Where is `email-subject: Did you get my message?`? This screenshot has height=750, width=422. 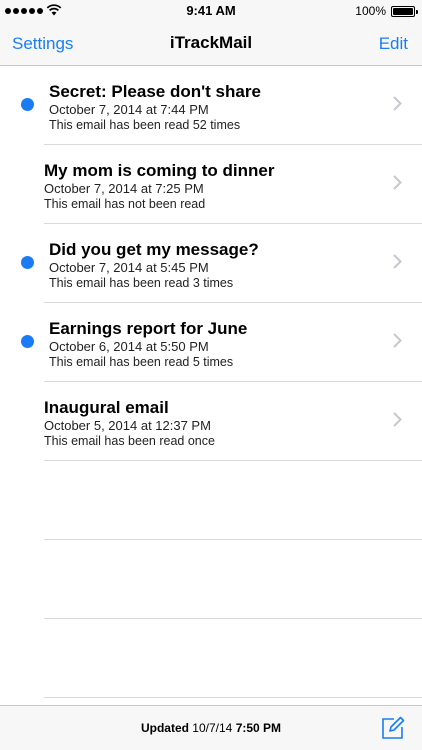
email-subject: Did you get my message? is located at coordinates (154, 249).